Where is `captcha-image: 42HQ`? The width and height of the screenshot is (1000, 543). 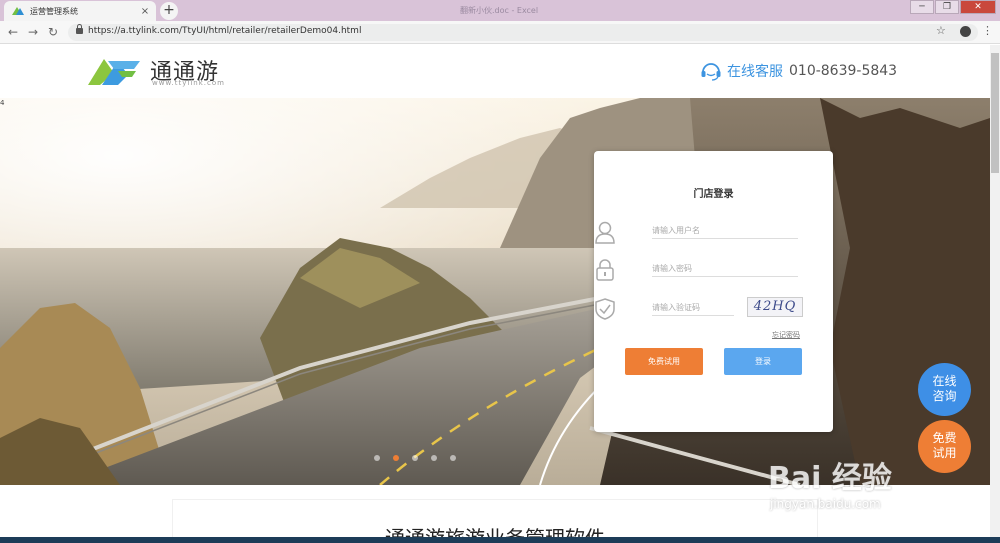 captcha-image: 42HQ is located at coordinates (775, 307).